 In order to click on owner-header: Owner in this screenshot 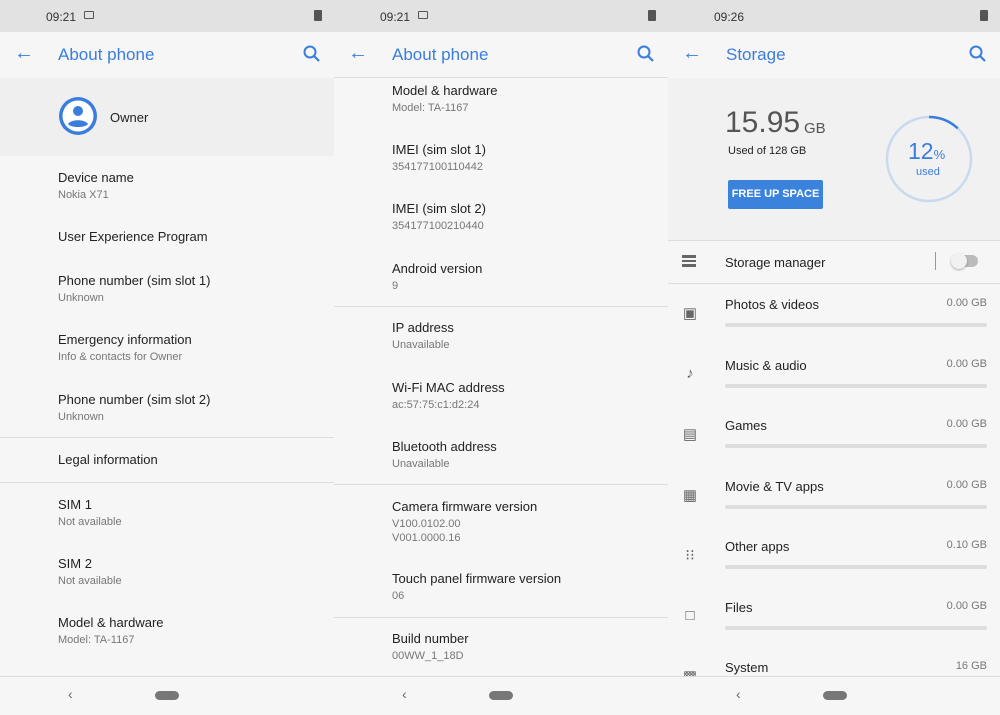, I will do `click(167, 117)`.